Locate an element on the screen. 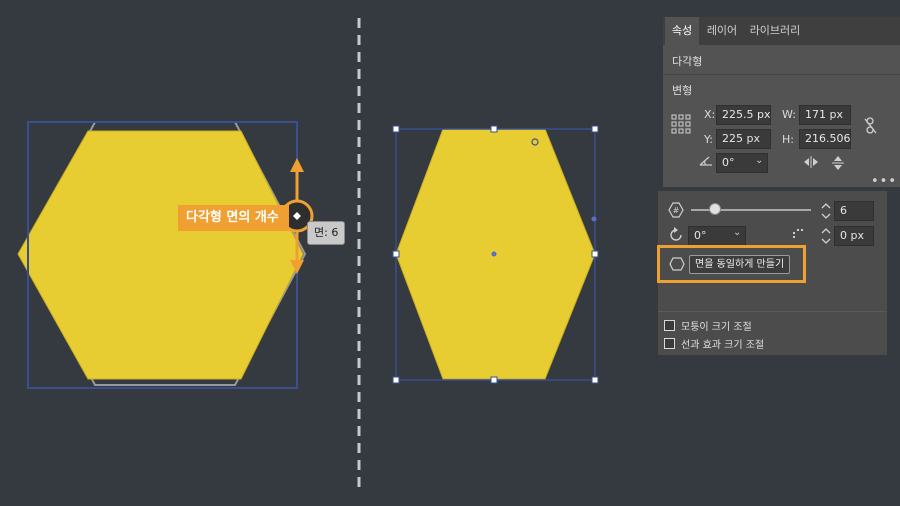 The width and height of the screenshot is (900, 506). tab-libraries: 라이브러리 is located at coordinates (775, 31).